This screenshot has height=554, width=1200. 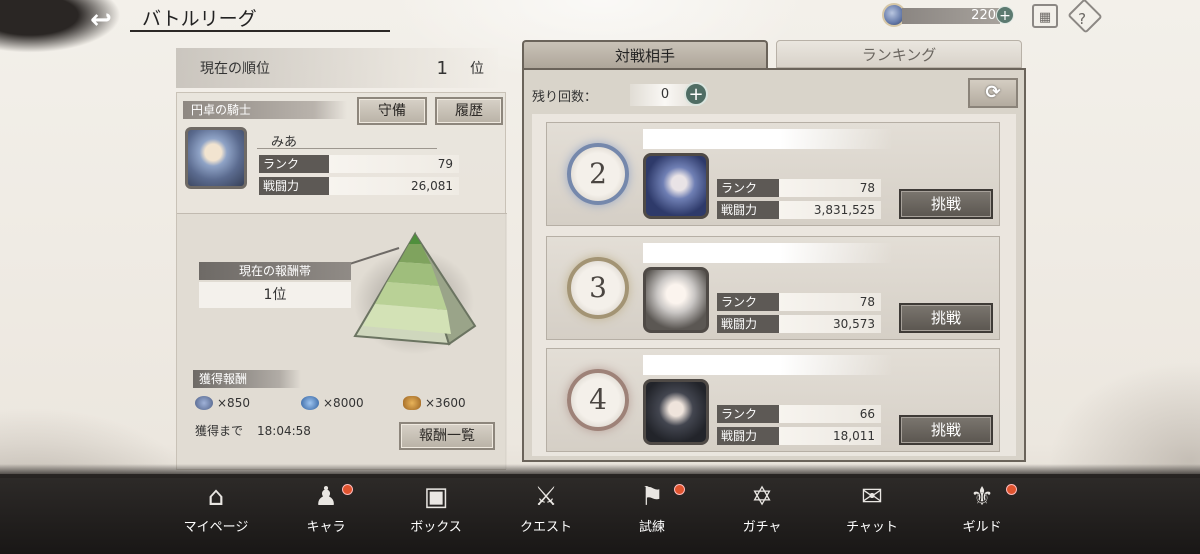 What do you see at coordinates (412, 403) in the screenshot?
I see `gold-ore-icon` at bounding box center [412, 403].